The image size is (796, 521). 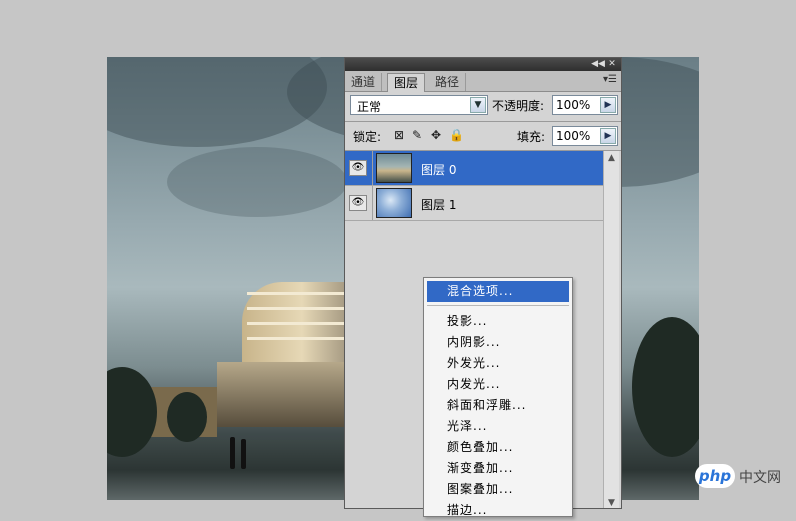 What do you see at coordinates (406, 82) in the screenshot?
I see `tab-layers: 图层` at bounding box center [406, 82].